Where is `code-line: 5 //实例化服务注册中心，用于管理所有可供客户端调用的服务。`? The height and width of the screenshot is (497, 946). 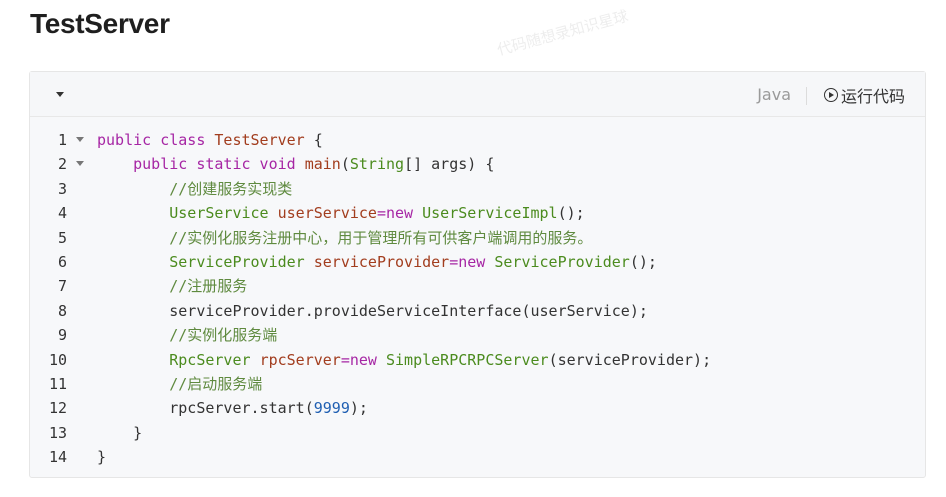 code-line: 5 //实例化服务注册中心，用于管理所有可供客户端调用的服务。 is located at coordinates (477, 238).